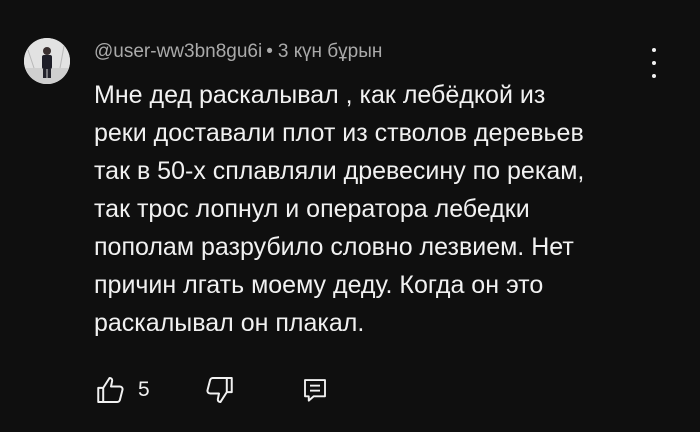 The height and width of the screenshot is (432, 700). What do you see at coordinates (339, 133) in the screenshot?
I see `comment-text-line: реки доставали плот из стволов деревьев` at bounding box center [339, 133].